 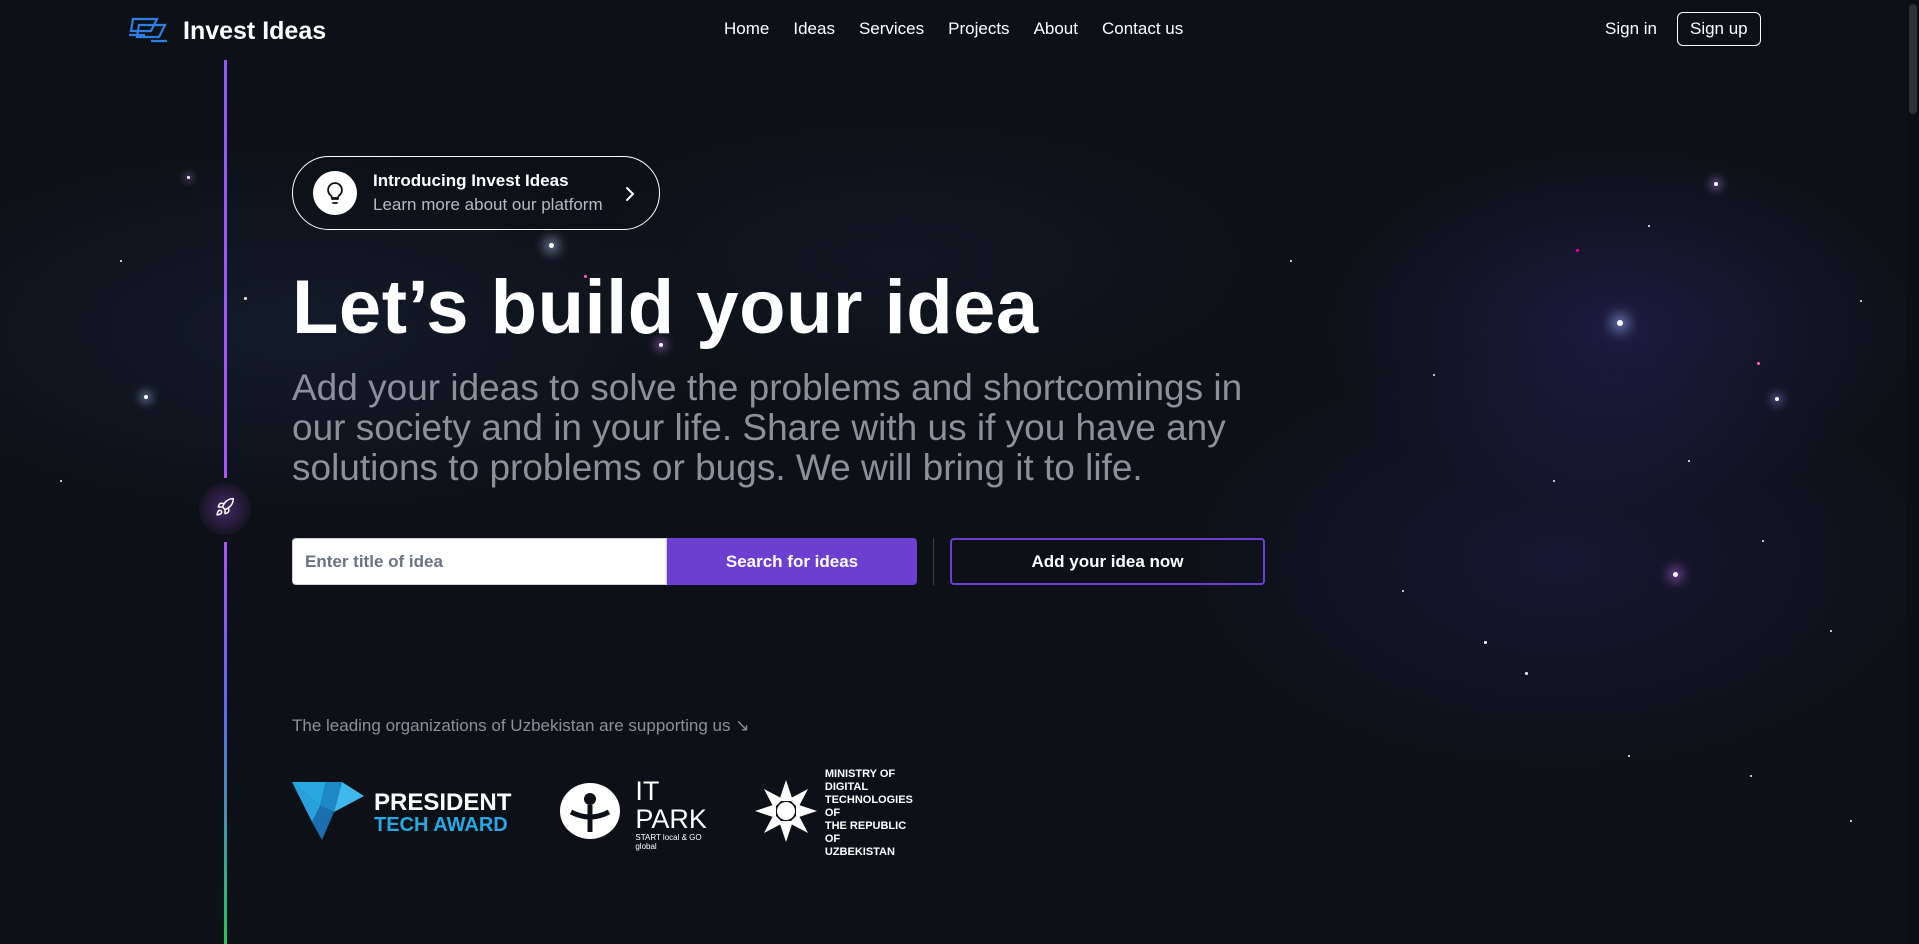 What do you see at coordinates (150, 31) in the screenshot?
I see `logo-icon` at bounding box center [150, 31].